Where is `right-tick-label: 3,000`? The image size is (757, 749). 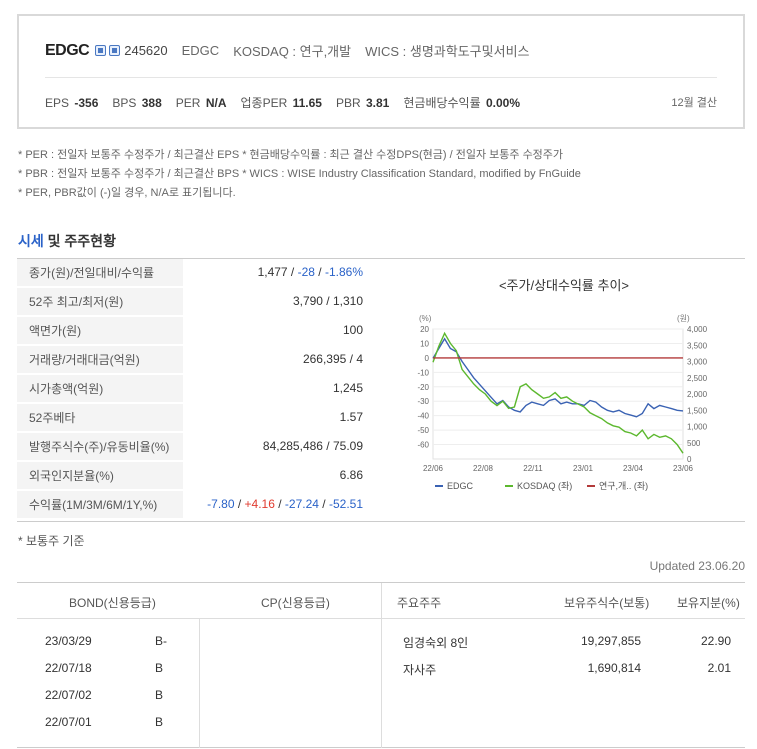
right-tick-label: 3,000 is located at coordinates (697, 362).